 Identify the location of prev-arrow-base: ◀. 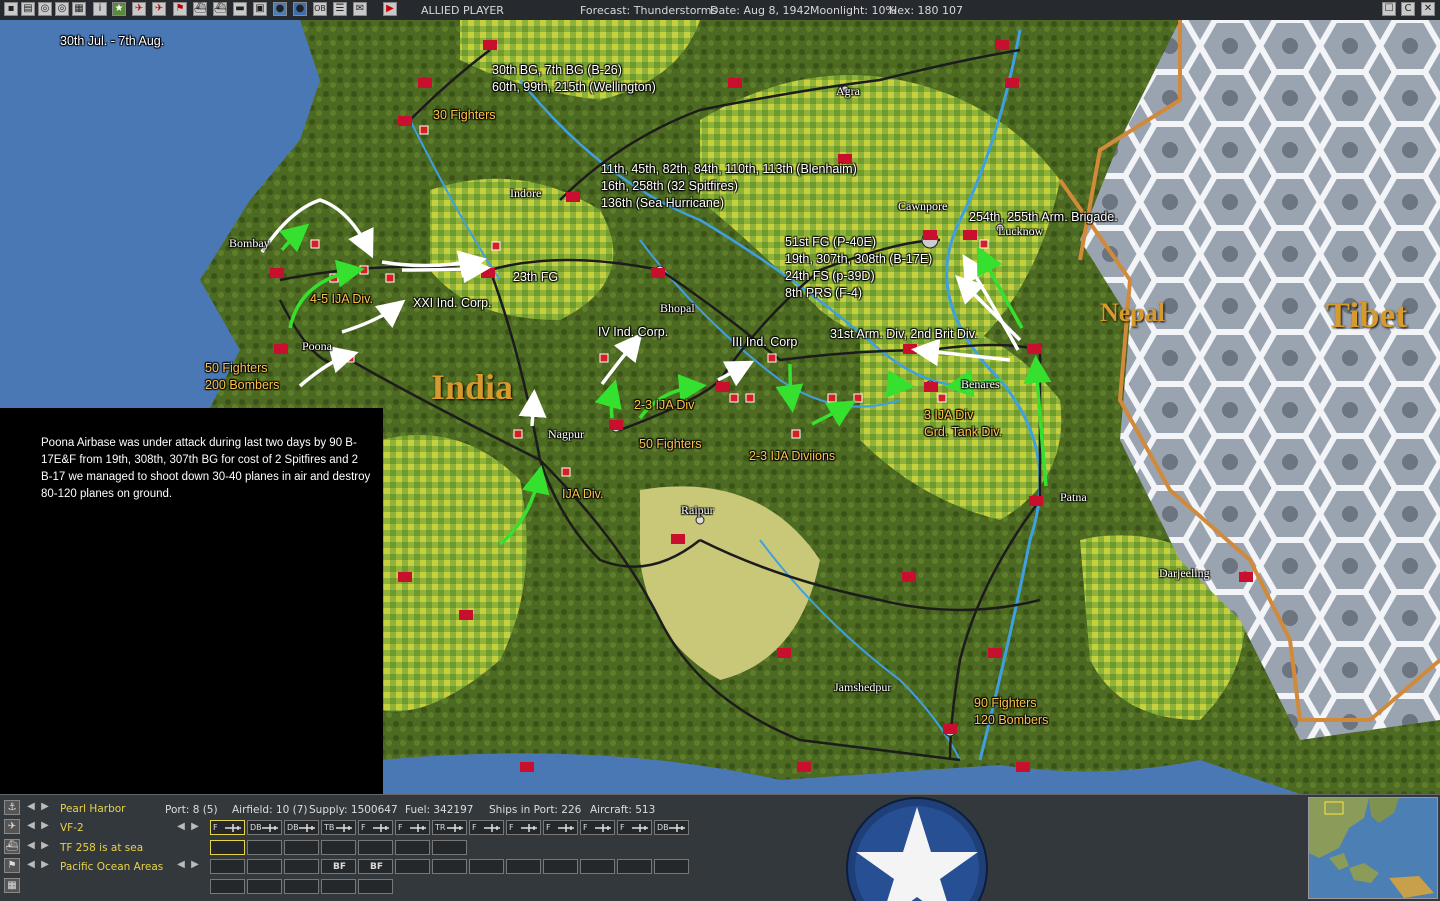
(31, 807).